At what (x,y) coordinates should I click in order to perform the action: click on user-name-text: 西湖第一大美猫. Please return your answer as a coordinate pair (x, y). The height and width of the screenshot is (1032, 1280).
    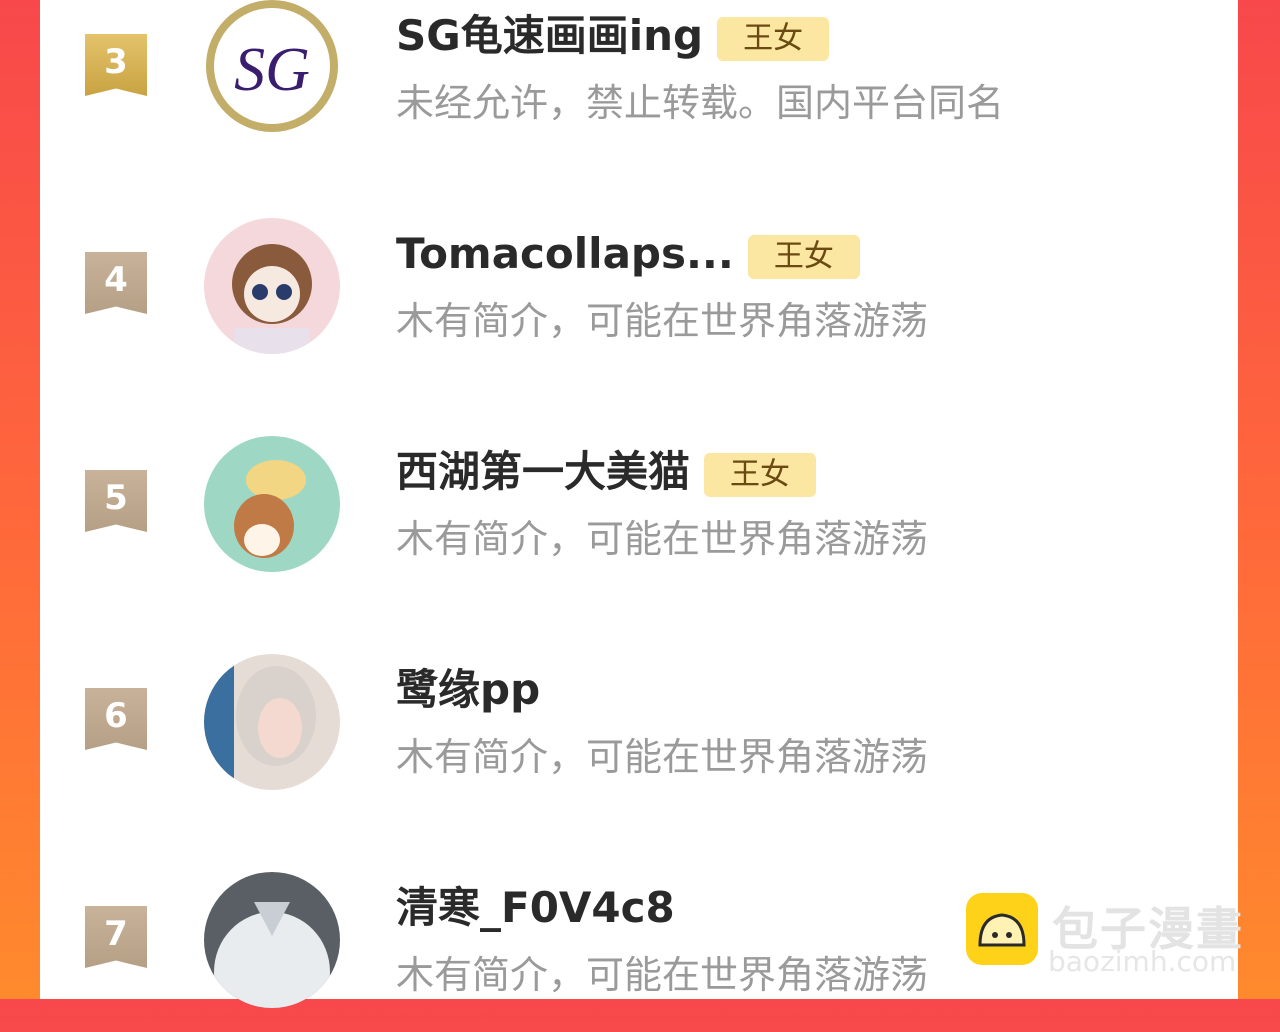
    Looking at the image, I should click on (543, 471).